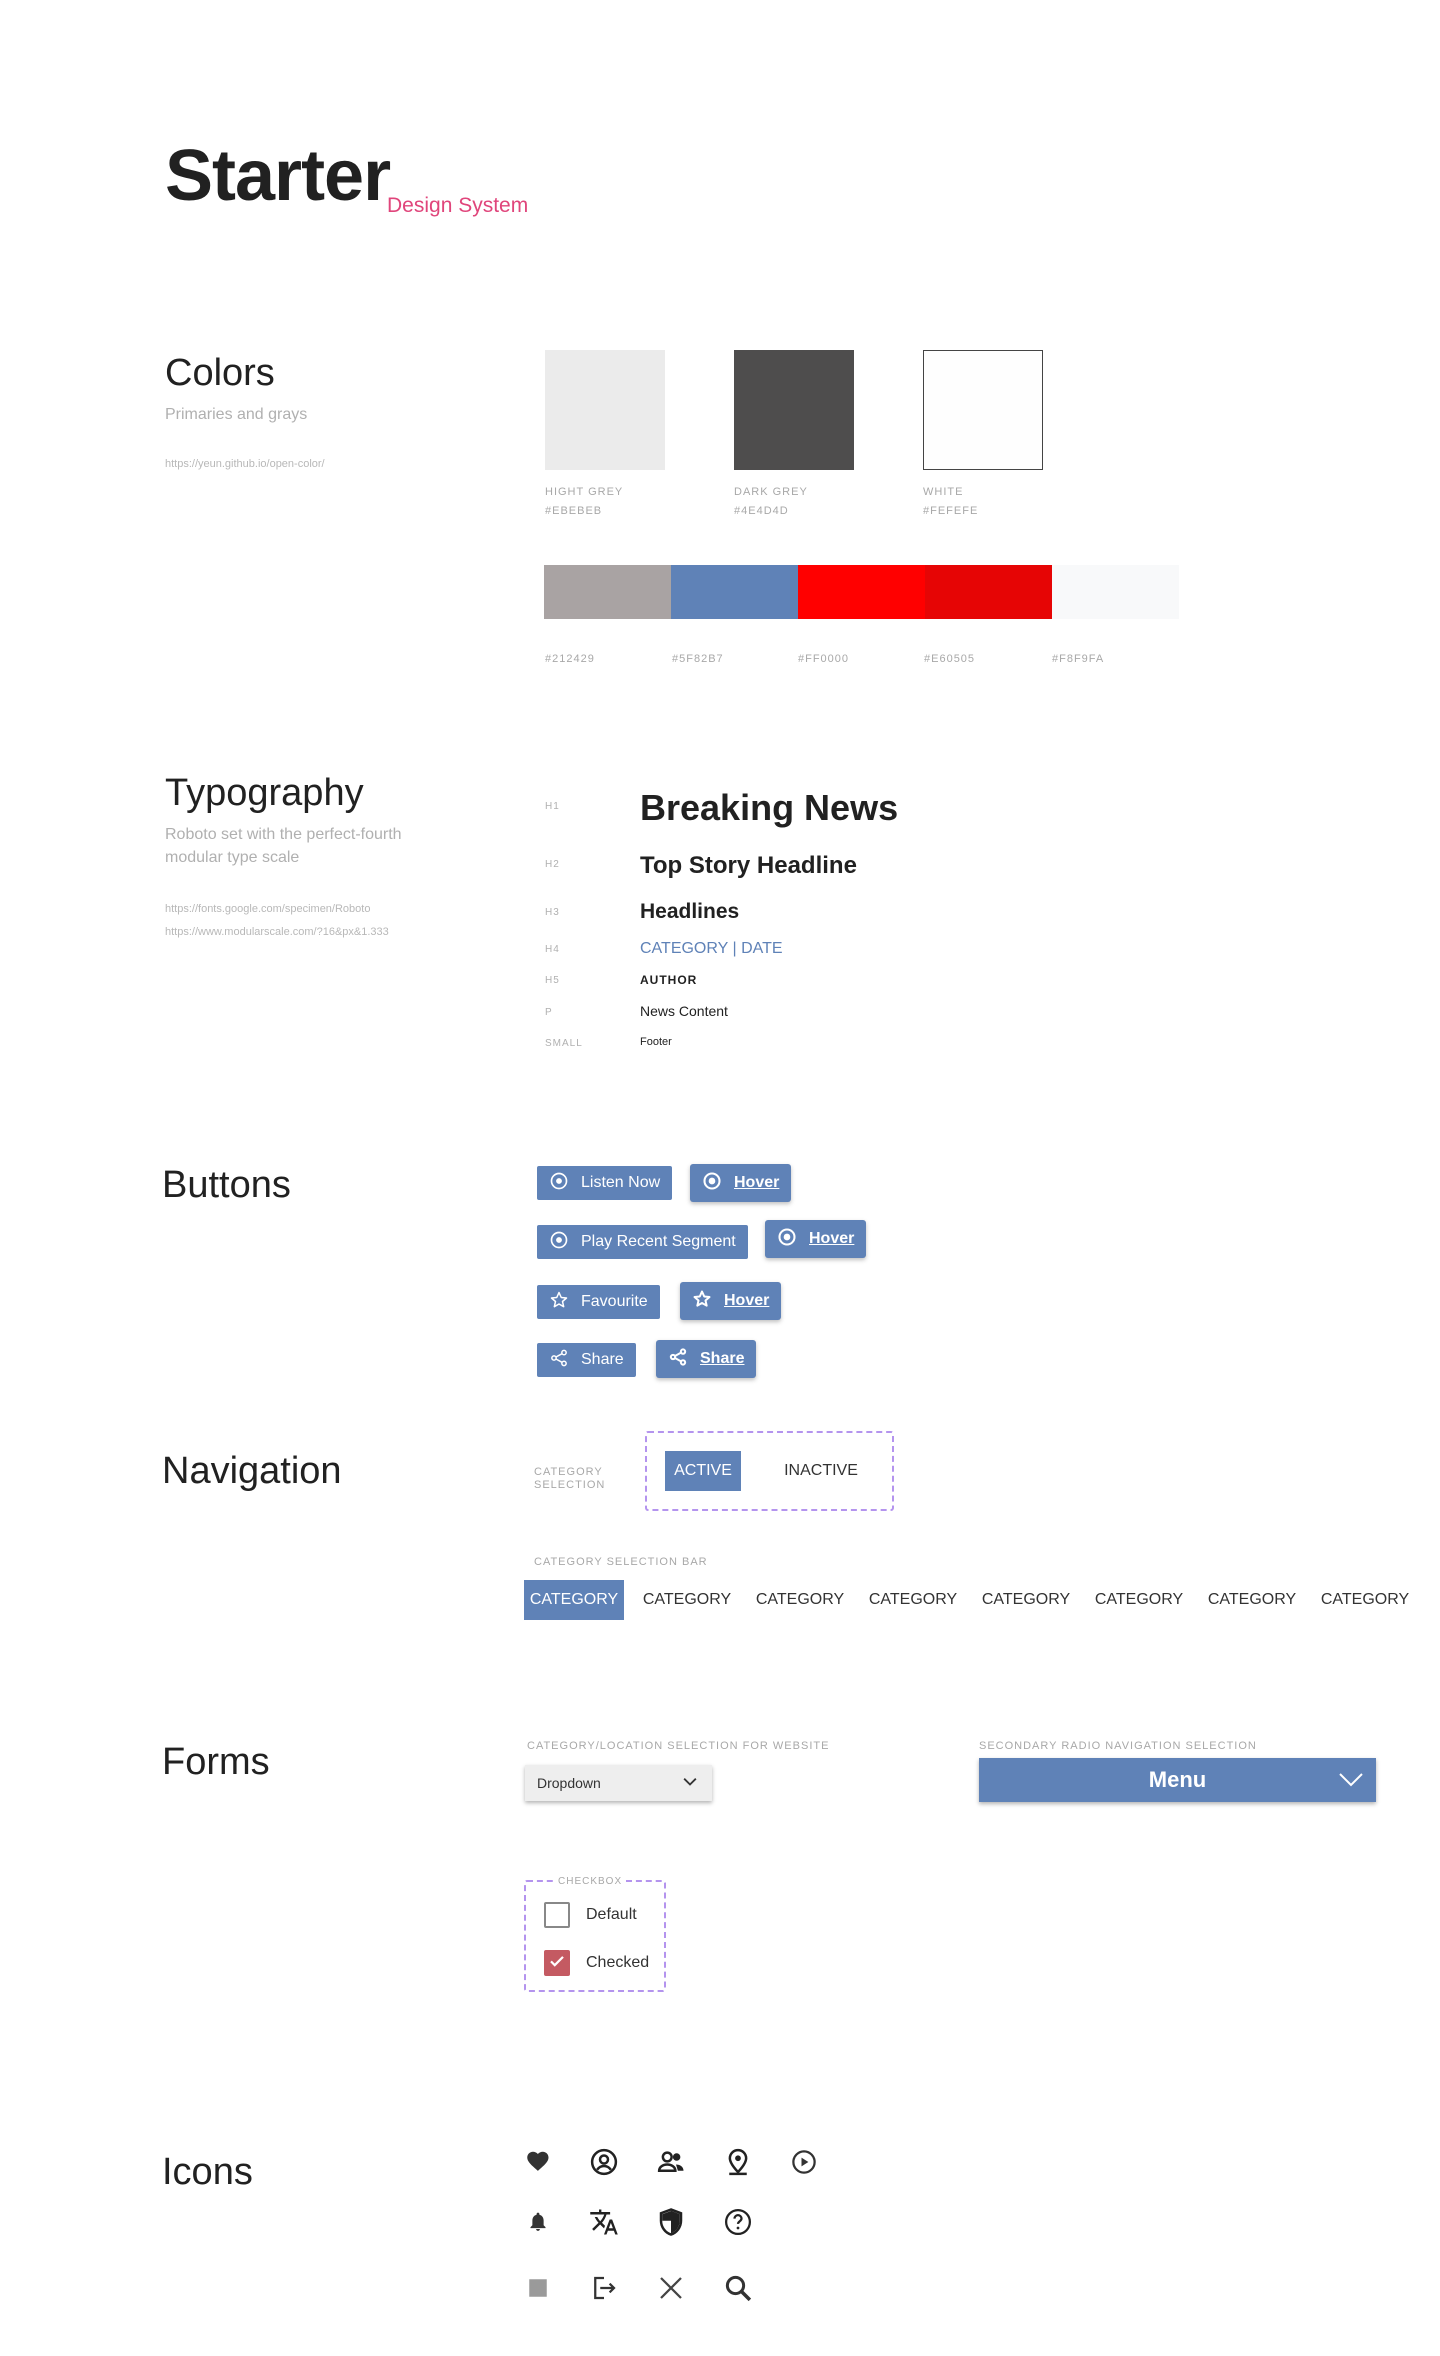 The height and width of the screenshot is (2356, 1440). I want to click on type-tag-h5: H5, so click(552, 980).